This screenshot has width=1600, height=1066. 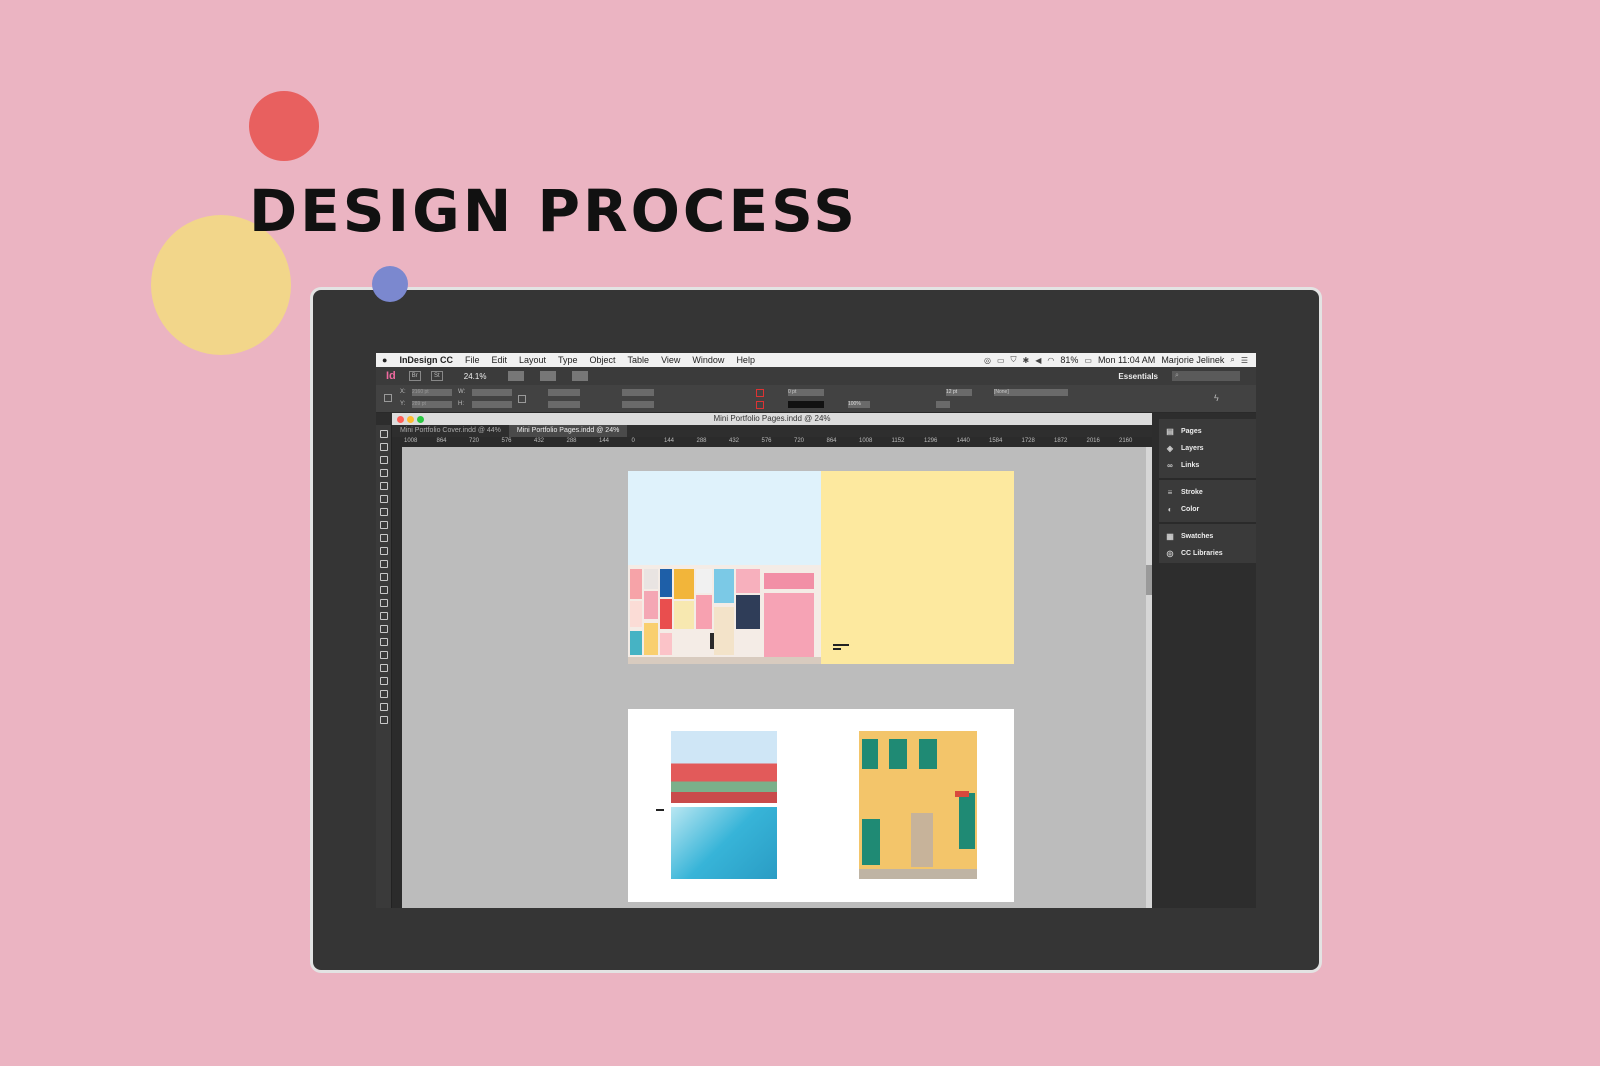 I want to click on volume-icon: ◀, so click(x=1038, y=360).